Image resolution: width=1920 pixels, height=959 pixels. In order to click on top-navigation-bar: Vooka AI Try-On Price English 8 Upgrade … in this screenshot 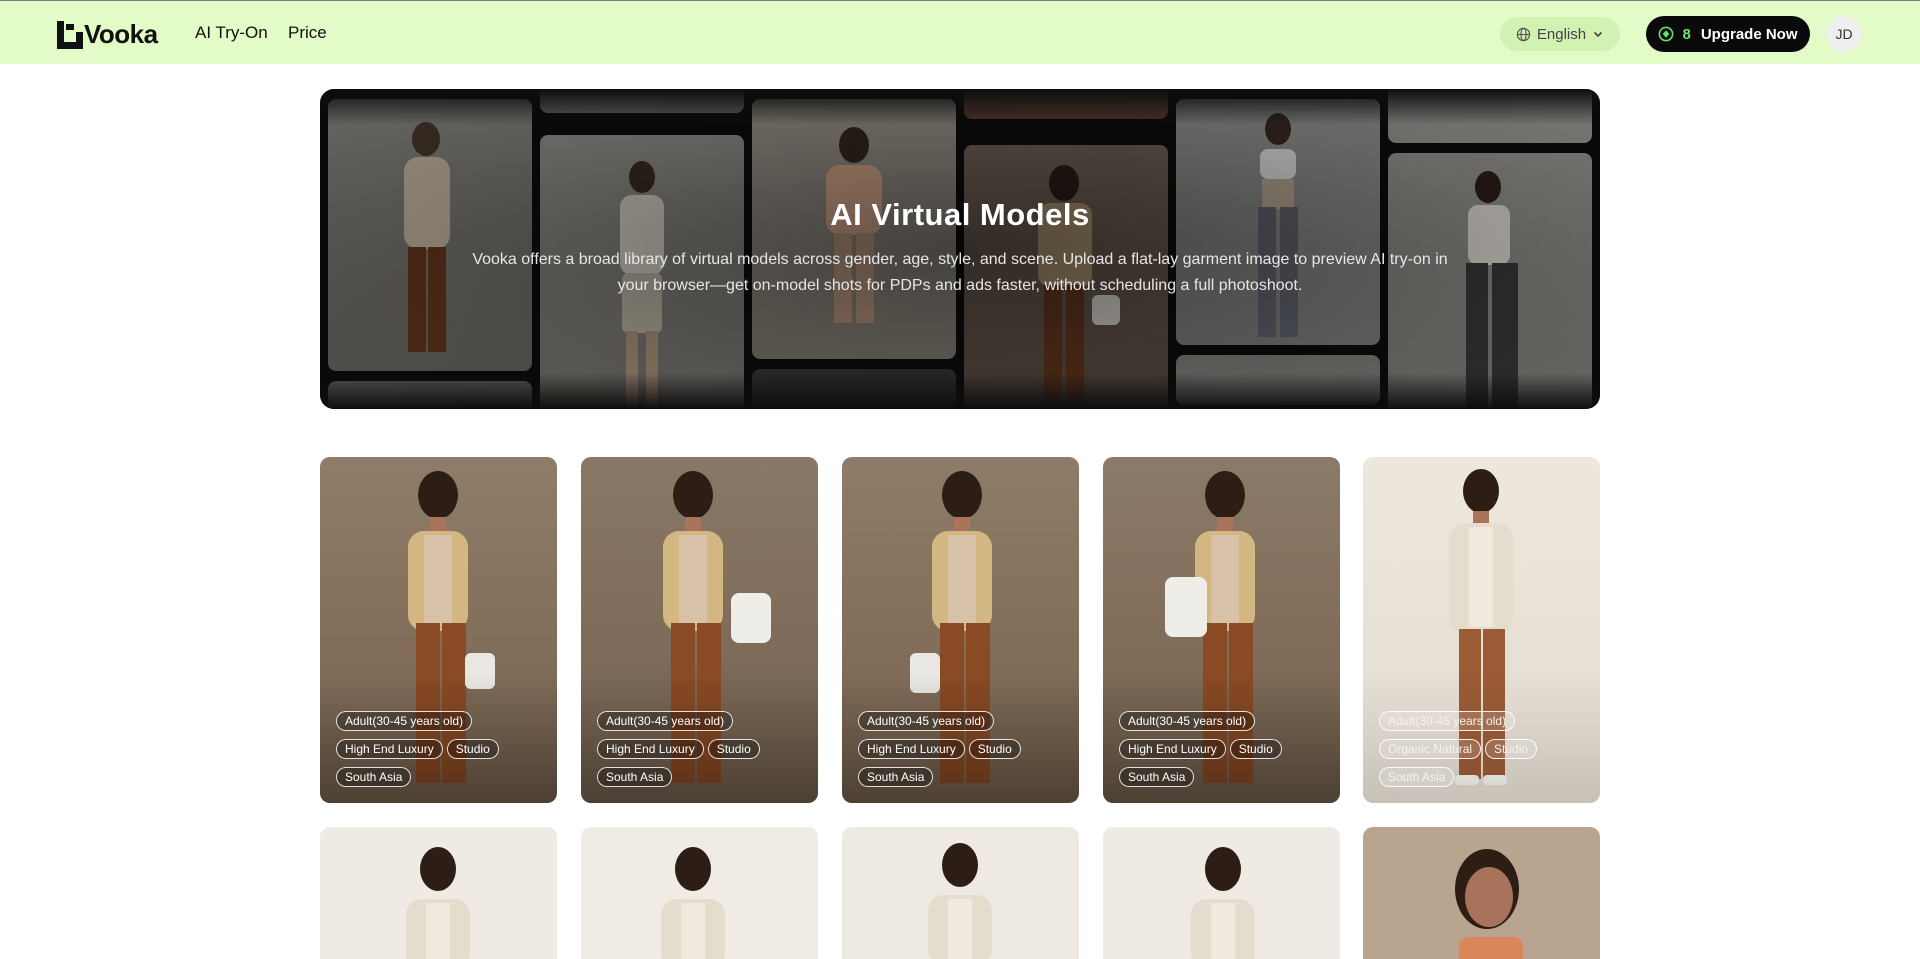, I will do `click(960, 32)`.